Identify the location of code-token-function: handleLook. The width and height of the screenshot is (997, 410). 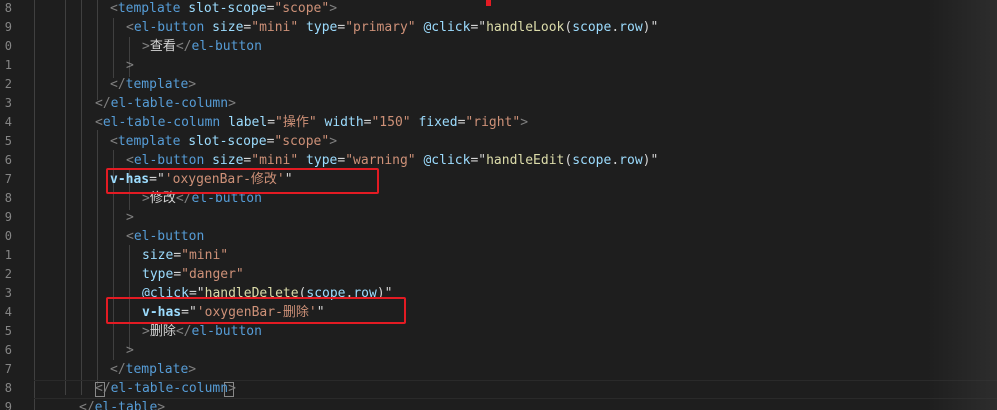
(525, 27).